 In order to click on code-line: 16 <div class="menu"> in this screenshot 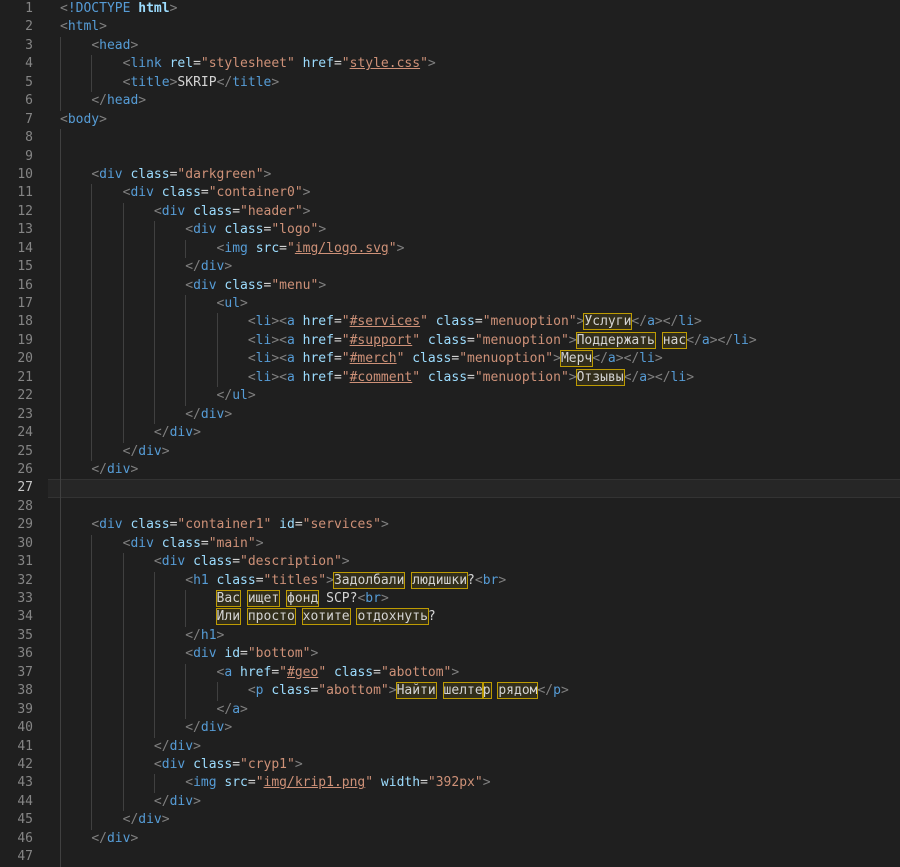, I will do `click(450, 285)`.